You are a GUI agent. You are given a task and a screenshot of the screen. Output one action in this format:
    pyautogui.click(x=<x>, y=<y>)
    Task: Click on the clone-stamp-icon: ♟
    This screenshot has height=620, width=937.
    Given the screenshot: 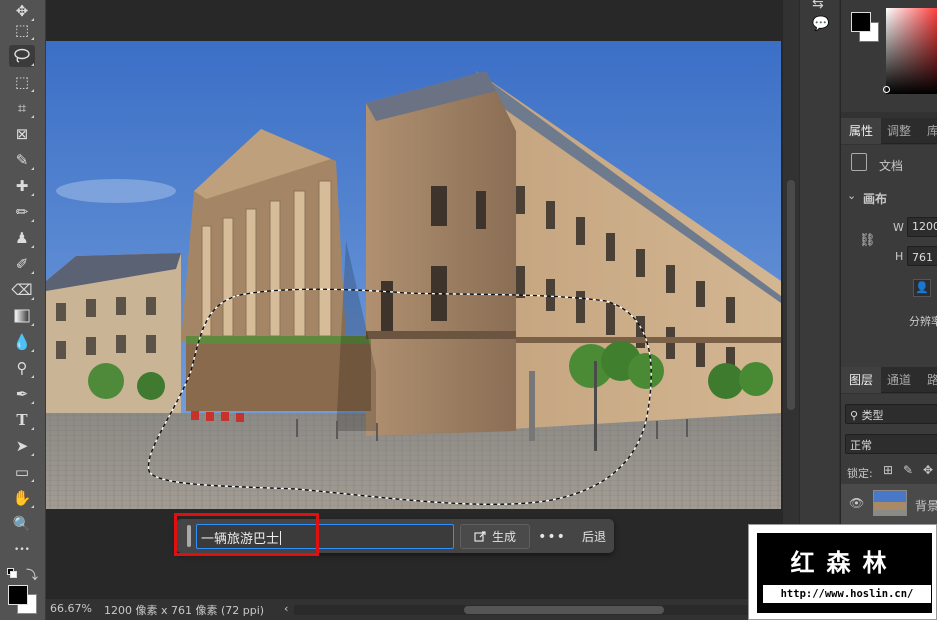 What is the action you would take?
    pyautogui.click(x=22, y=238)
    